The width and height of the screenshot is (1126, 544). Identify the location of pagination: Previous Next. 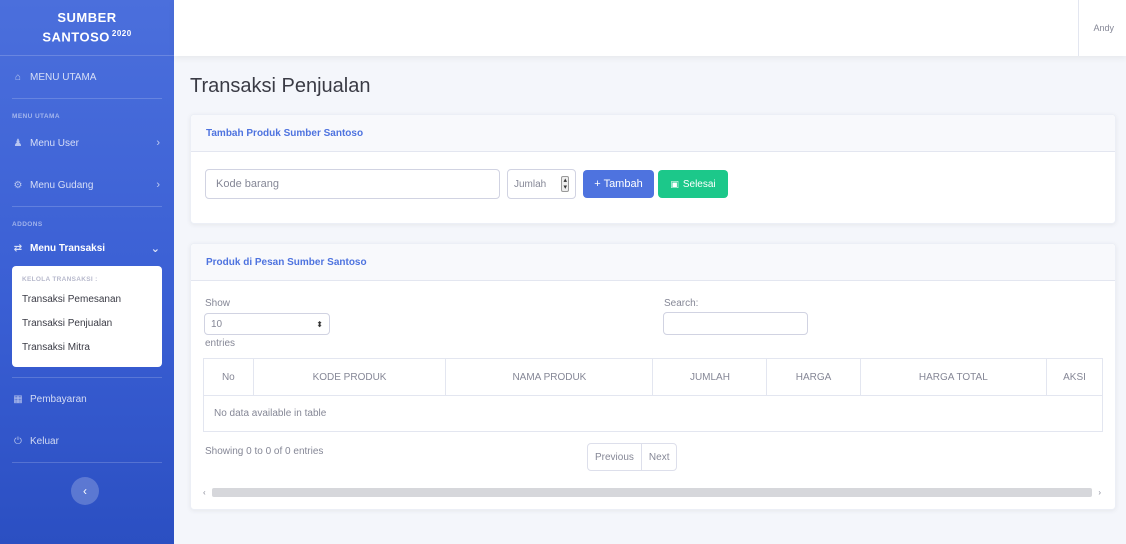
(632, 457).